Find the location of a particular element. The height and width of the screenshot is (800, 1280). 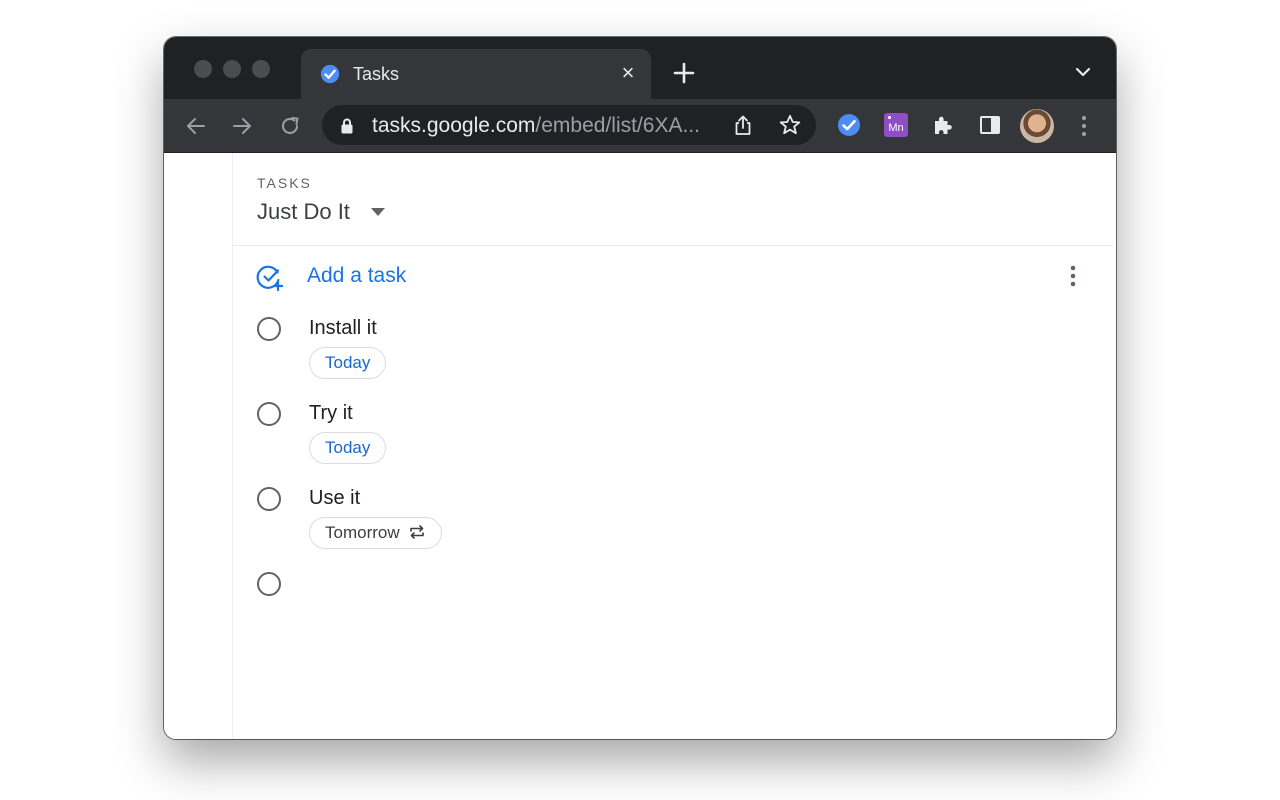

window-minimize-button is located at coordinates (232, 69).